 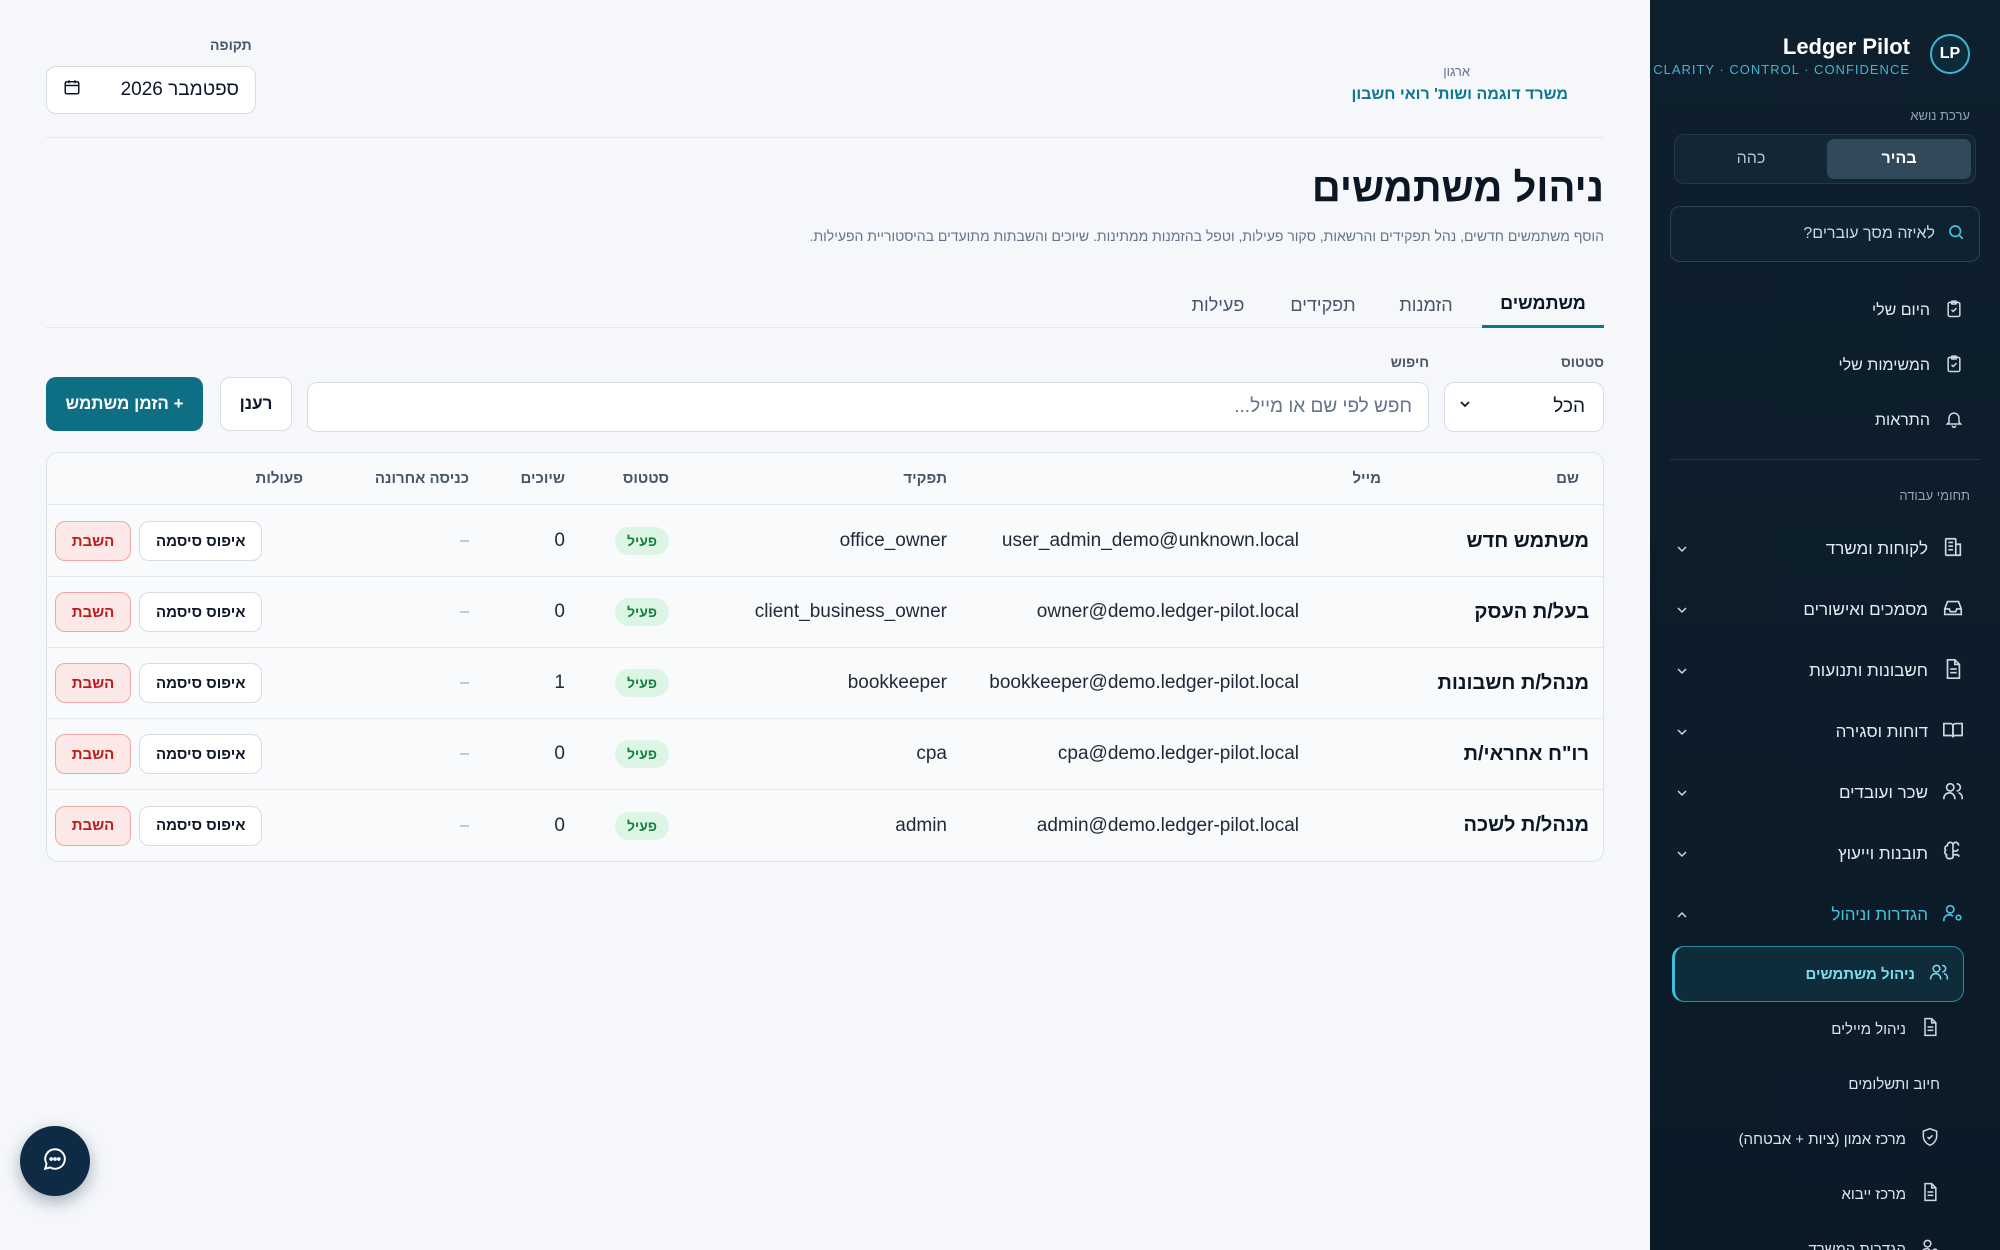 I want to click on chat-button, so click(x=55, y=1161).